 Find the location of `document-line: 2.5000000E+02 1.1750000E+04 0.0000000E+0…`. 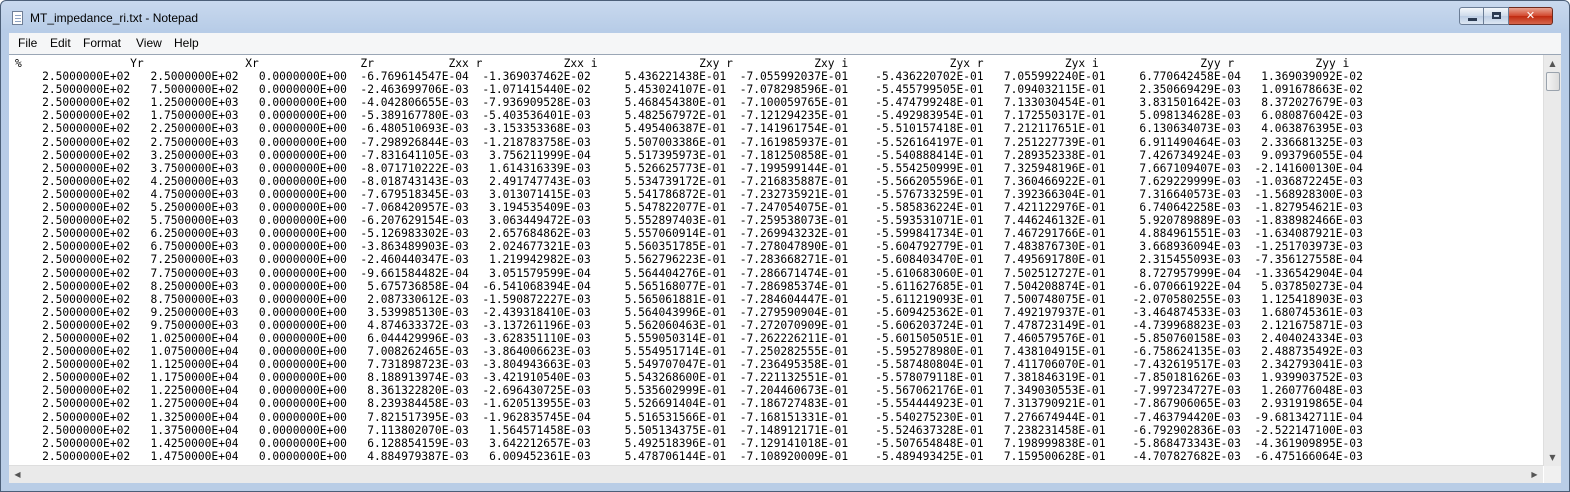

document-line: 2.5000000E+02 1.1750000E+04 0.0000000E+0… is located at coordinates (702, 378).